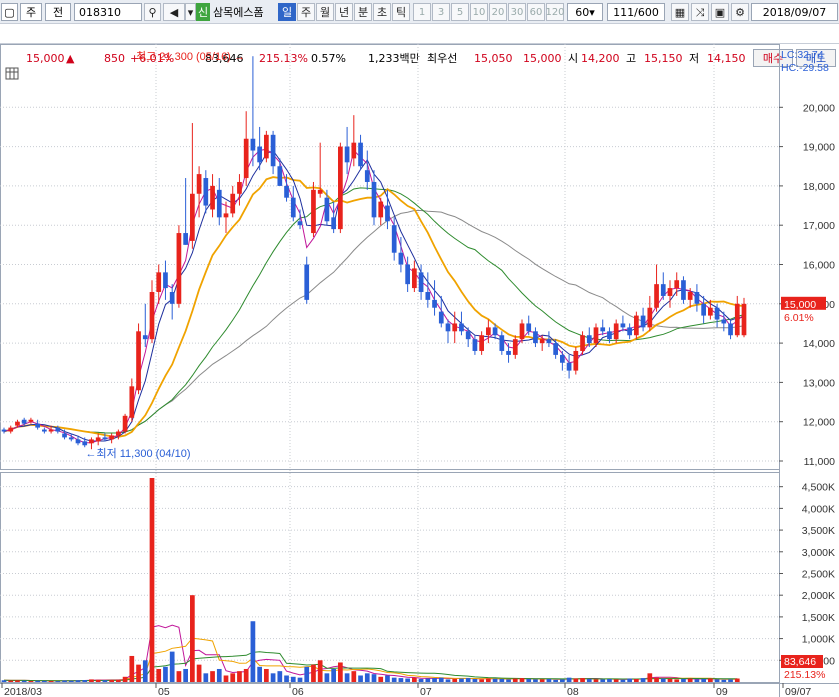  I want to click on period-tab: 분, so click(363, 12).